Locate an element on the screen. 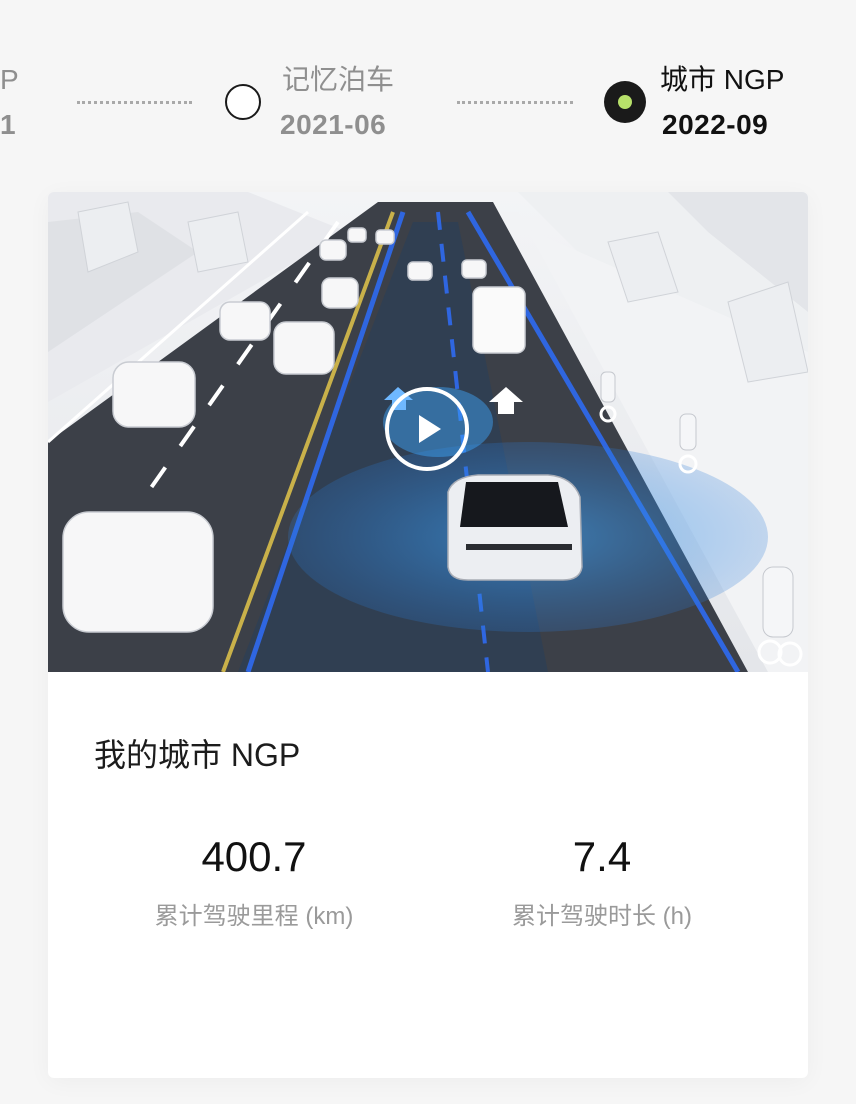  stat-value: 400.7 is located at coordinates (254, 856).